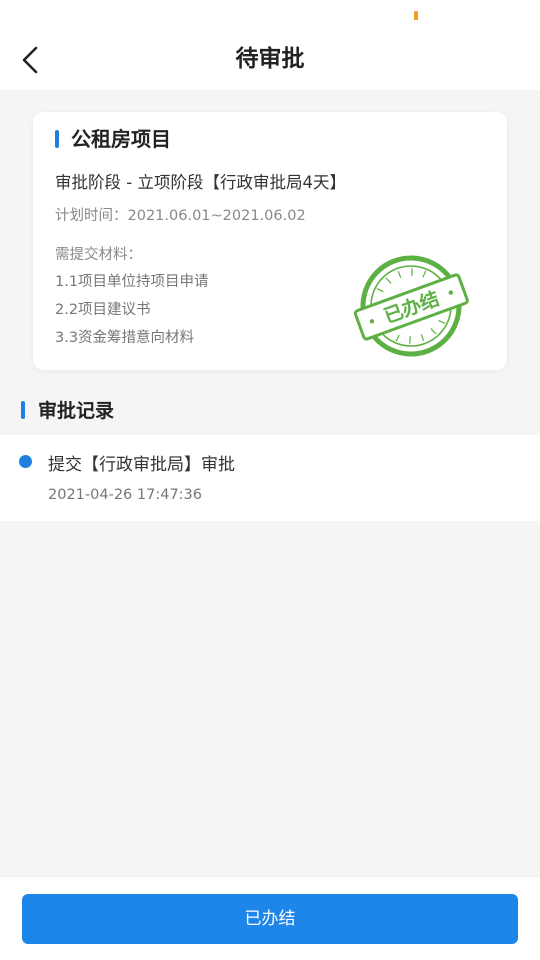 This screenshot has height=960, width=540. What do you see at coordinates (103, 310) in the screenshot?
I see `material-item: 2.2项目建议书` at bounding box center [103, 310].